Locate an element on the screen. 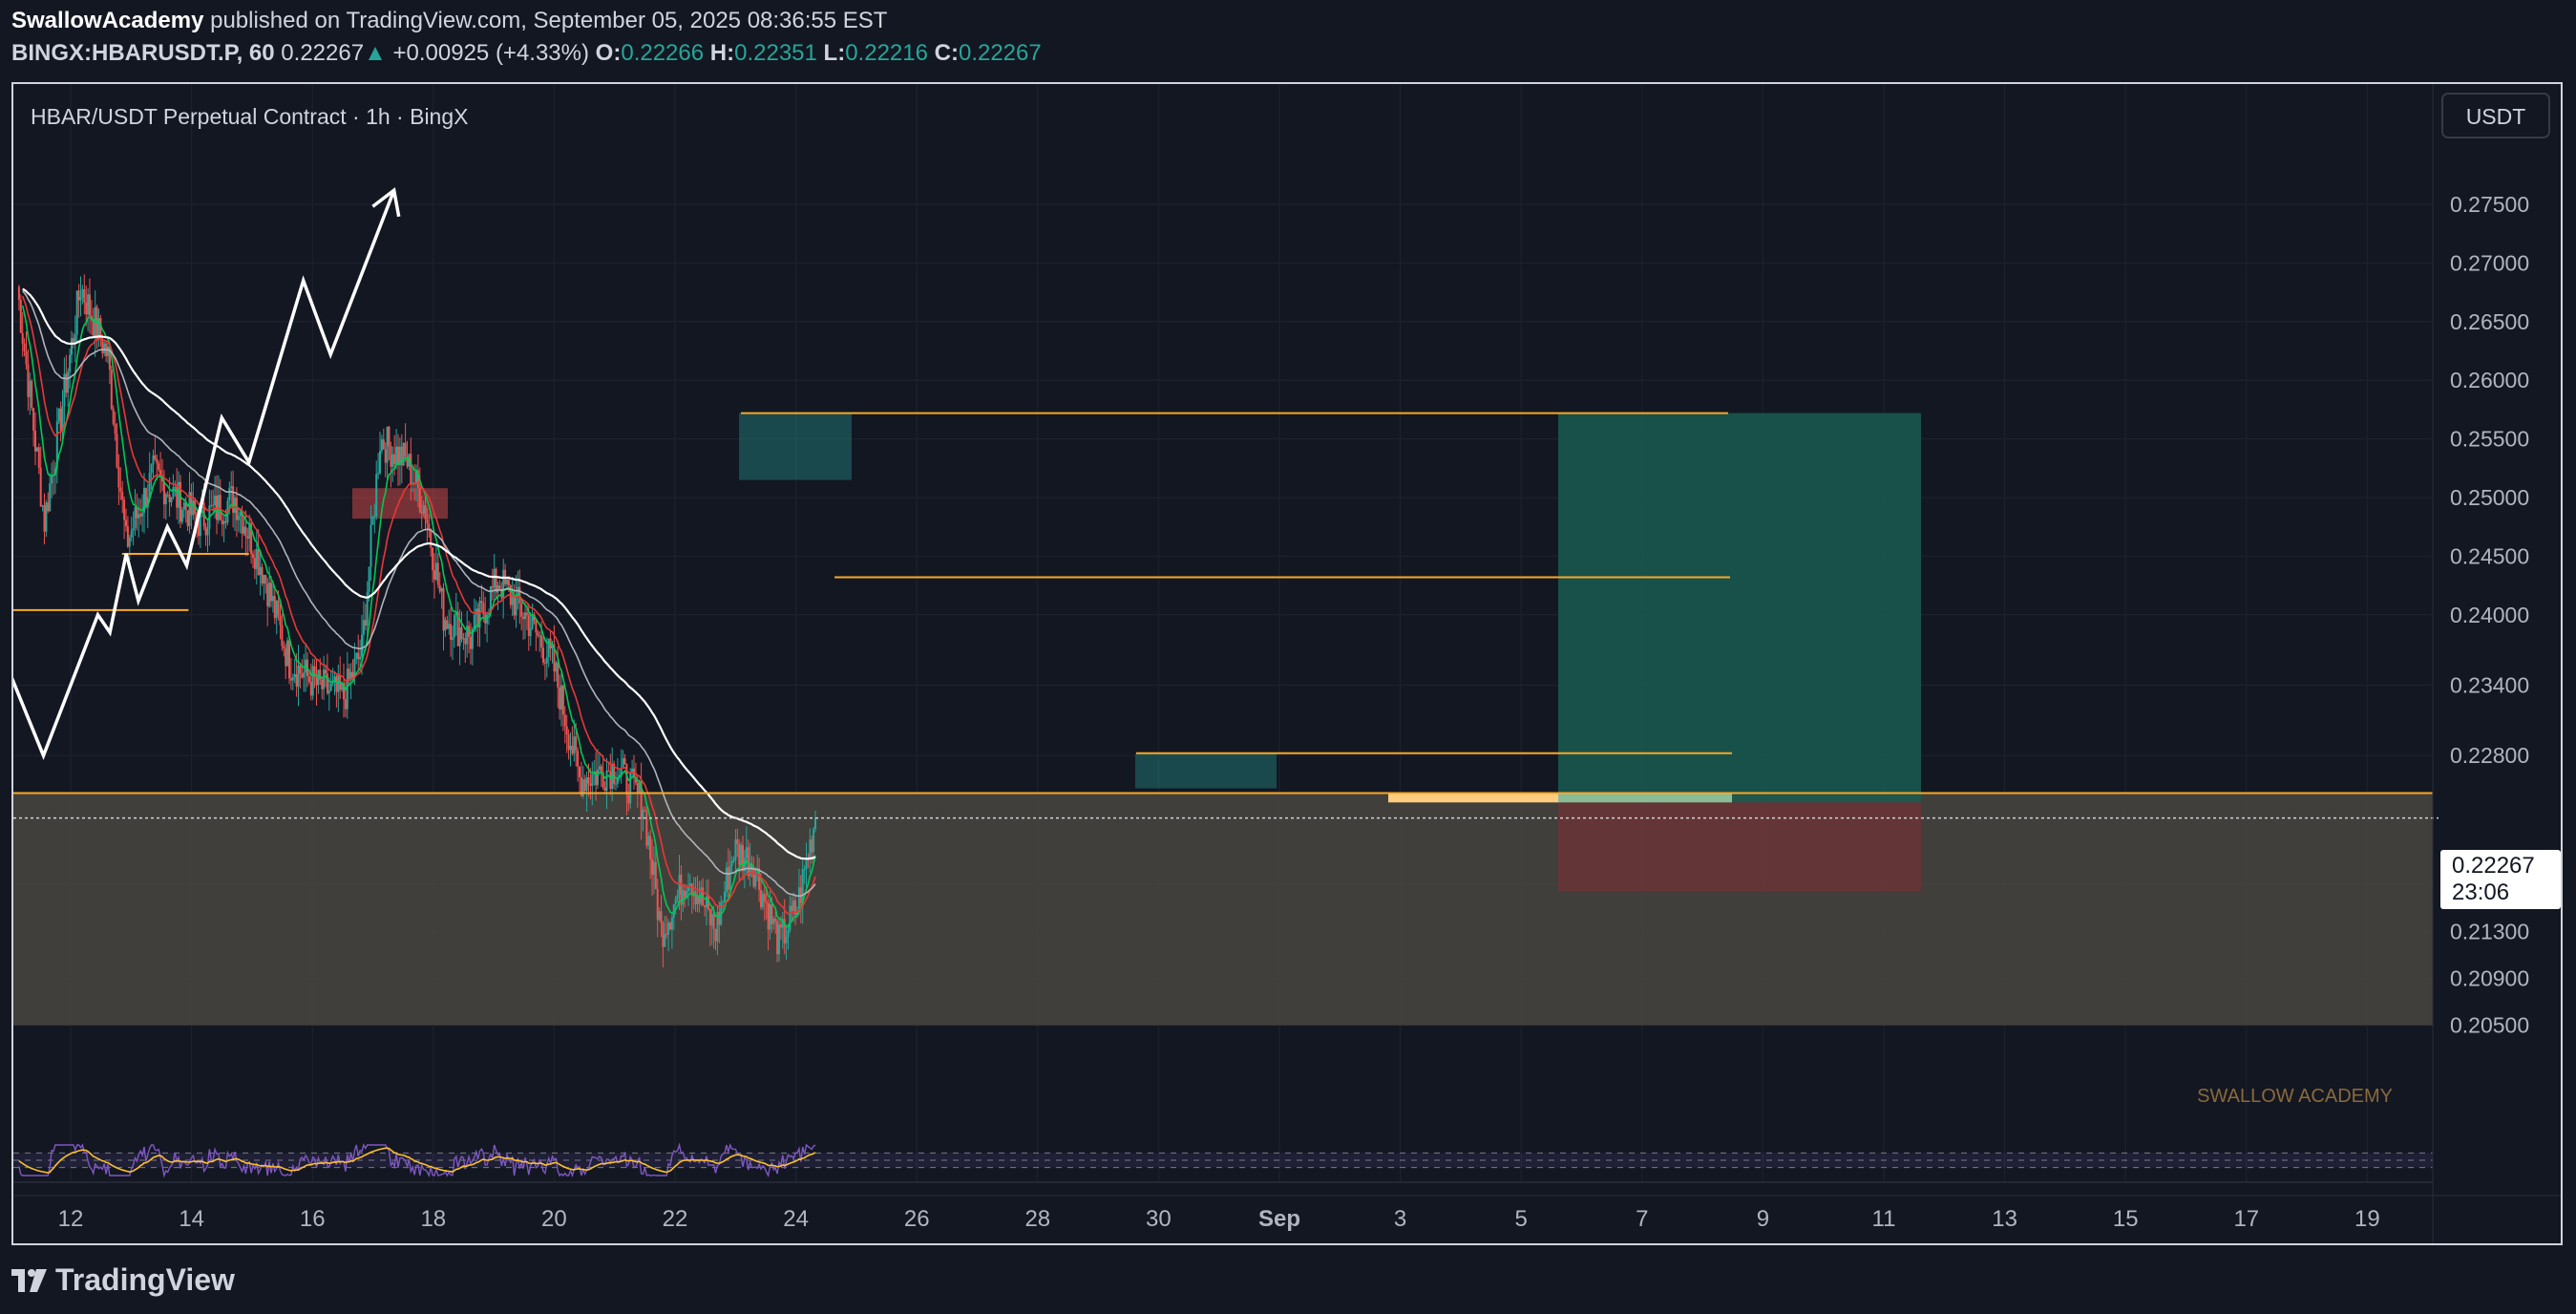 The width and height of the screenshot is (2576, 1314). time-tick-label: 13 is located at coordinates (2004, 1219).